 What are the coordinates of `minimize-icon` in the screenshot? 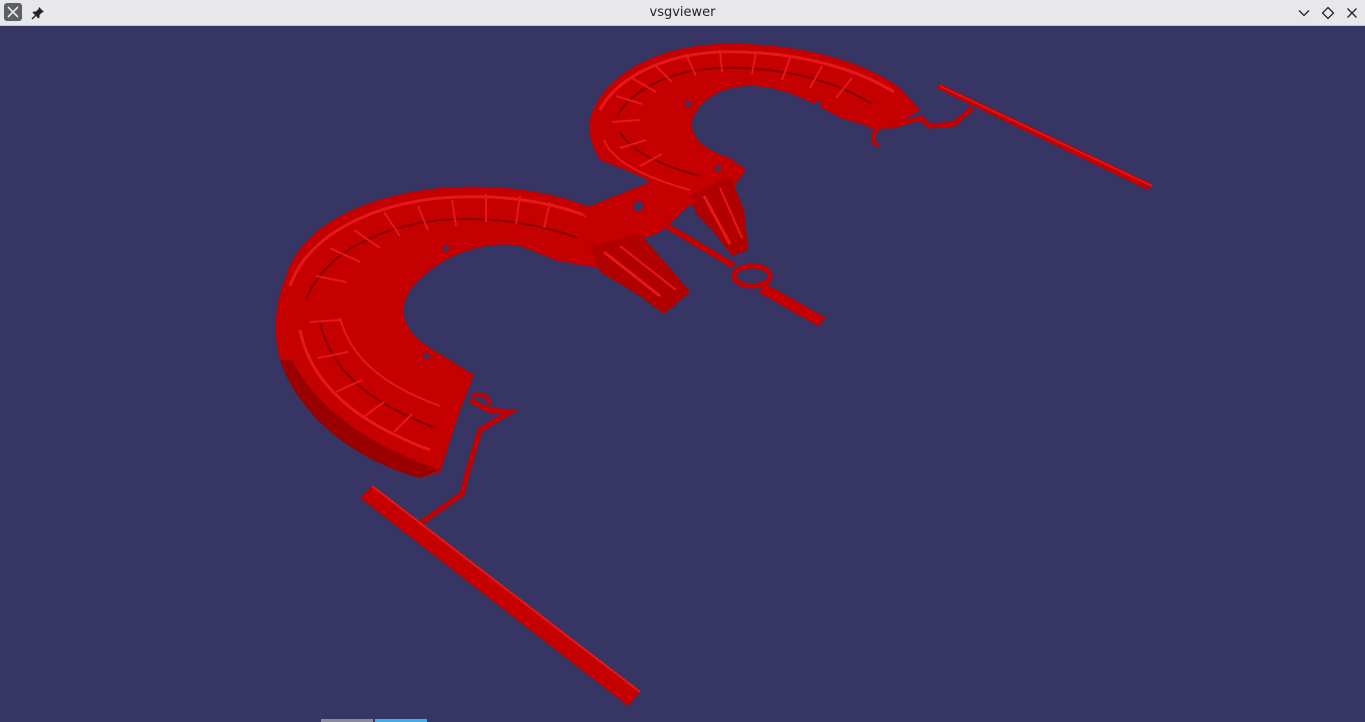 It's located at (1304, 13).